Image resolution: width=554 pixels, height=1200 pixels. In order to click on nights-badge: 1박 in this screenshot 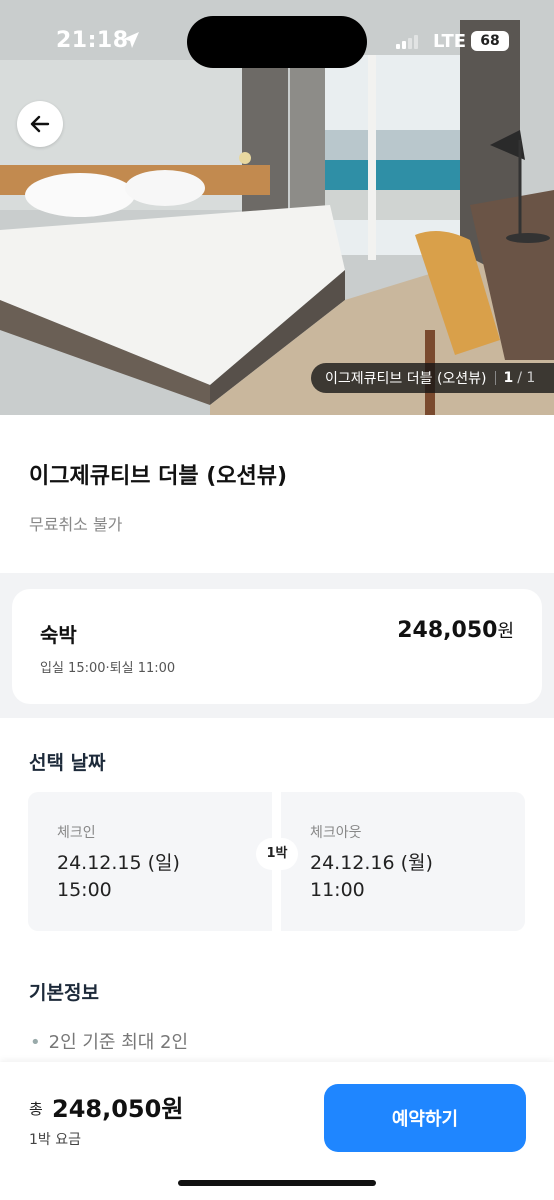, I will do `click(277, 854)`.